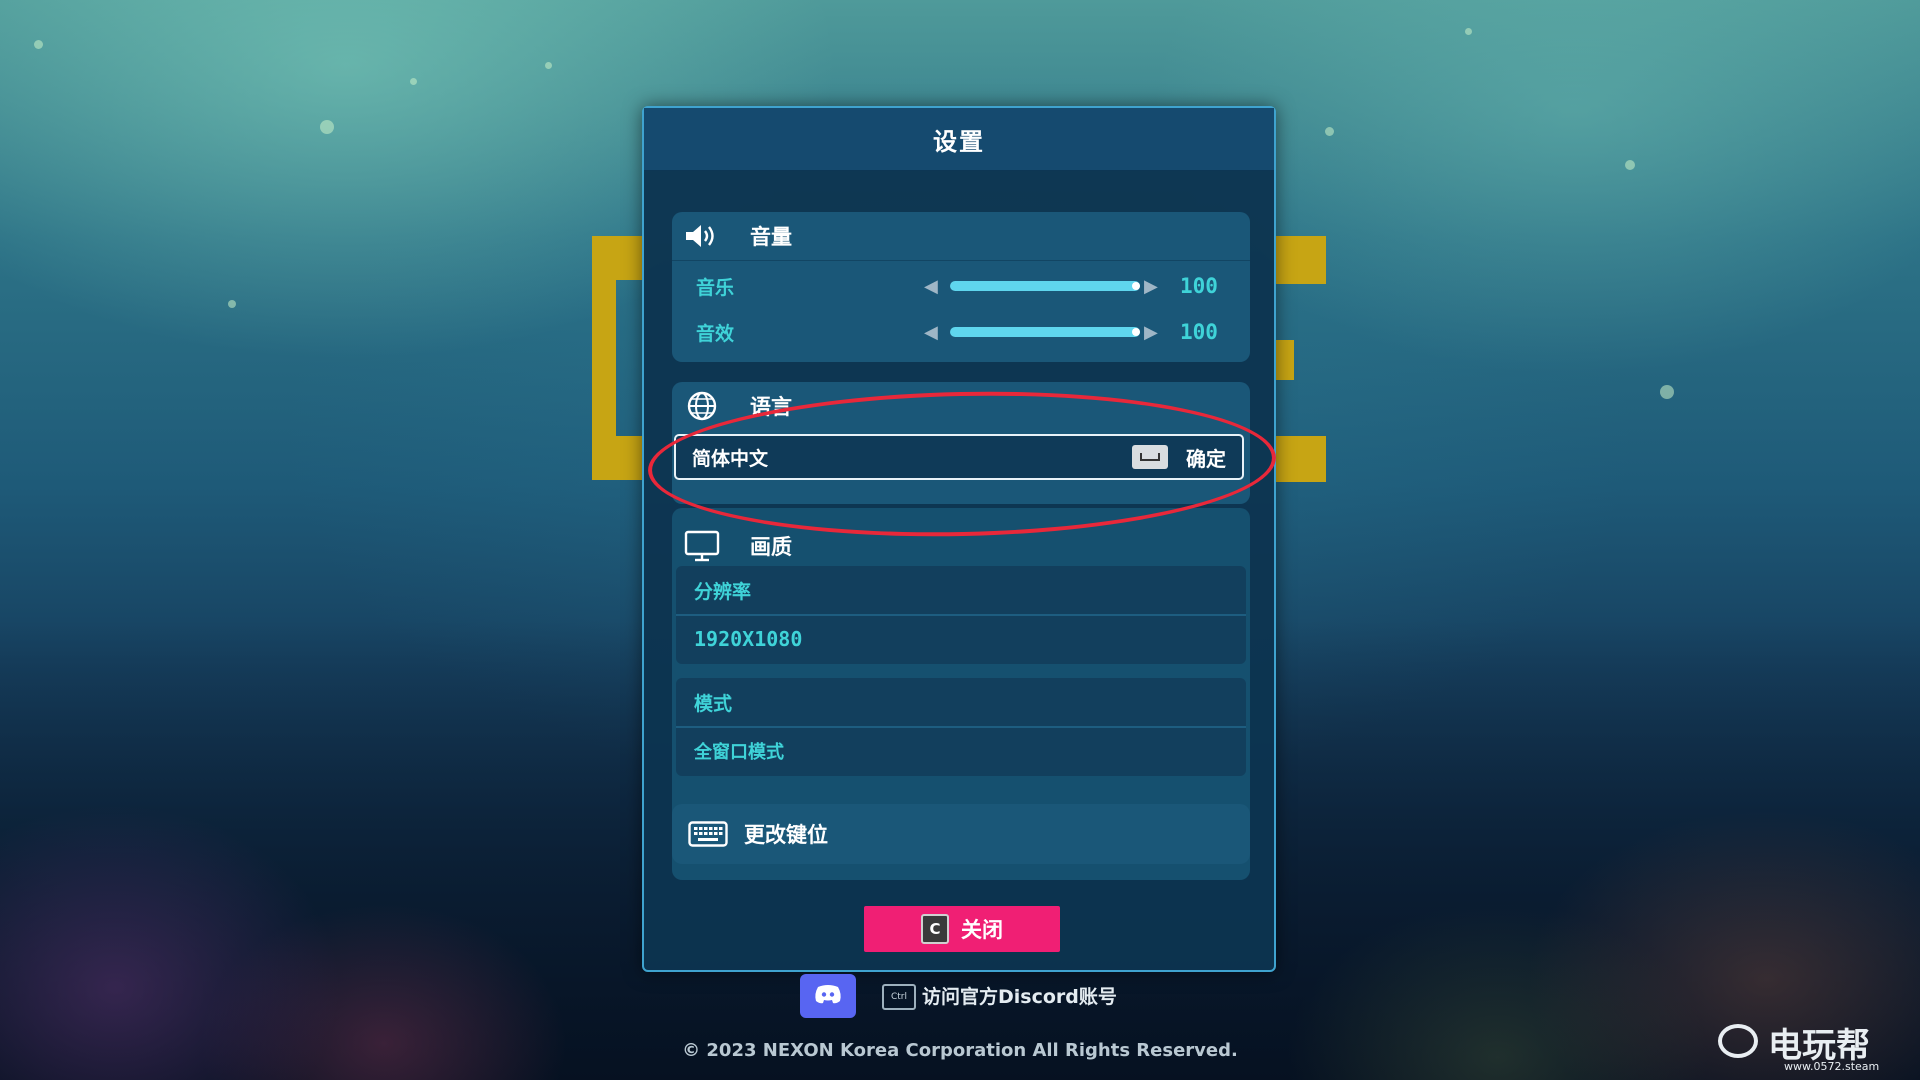 The width and height of the screenshot is (1920, 1080). Describe the element at coordinates (748, 639) in the screenshot. I see `resolution-value: 1920X1080` at that location.